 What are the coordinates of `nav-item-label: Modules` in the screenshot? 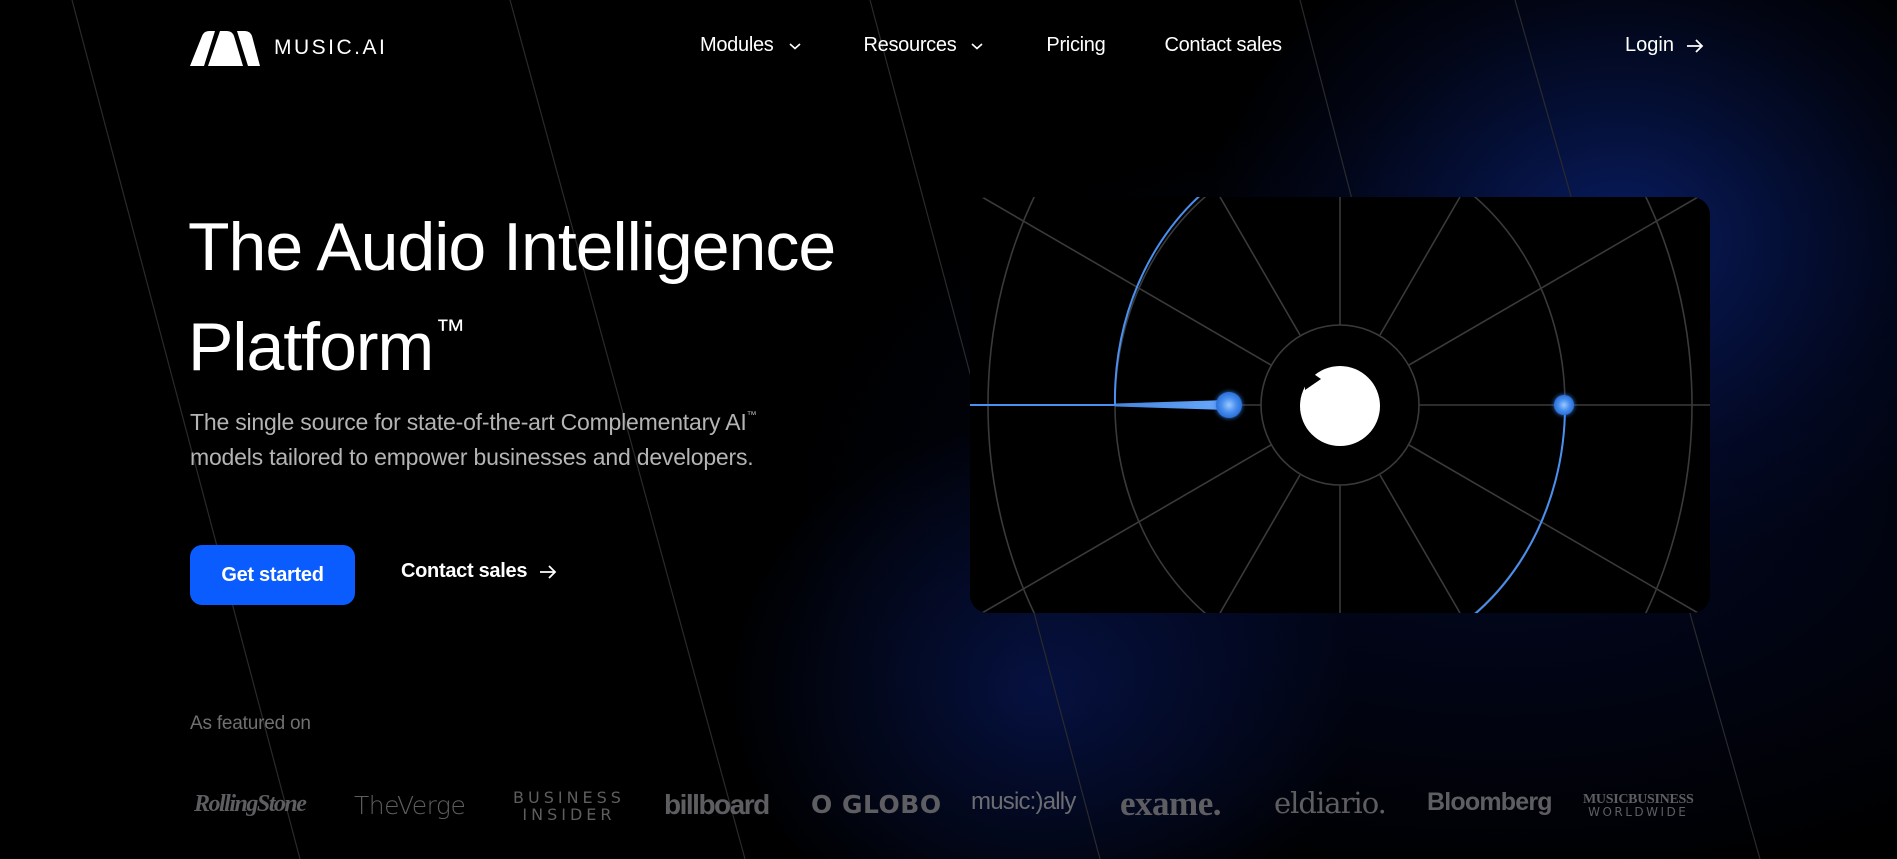 It's located at (737, 45).